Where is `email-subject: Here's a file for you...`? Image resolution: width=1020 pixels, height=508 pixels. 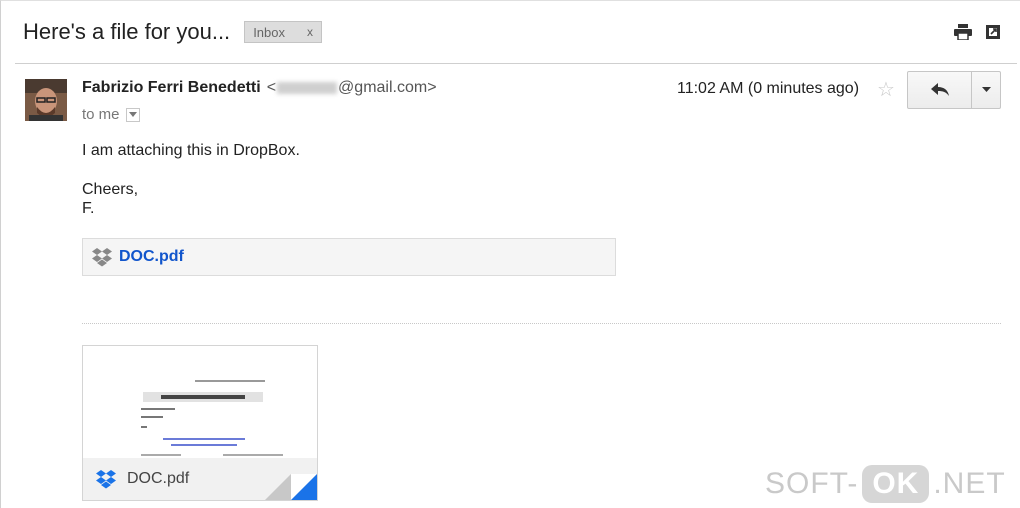 email-subject: Here's a file for you... is located at coordinates (127, 31).